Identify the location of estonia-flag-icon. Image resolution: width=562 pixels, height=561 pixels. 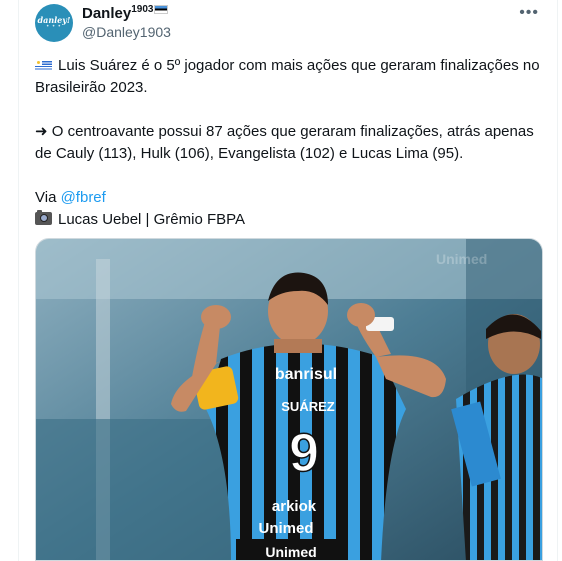
(161, 9).